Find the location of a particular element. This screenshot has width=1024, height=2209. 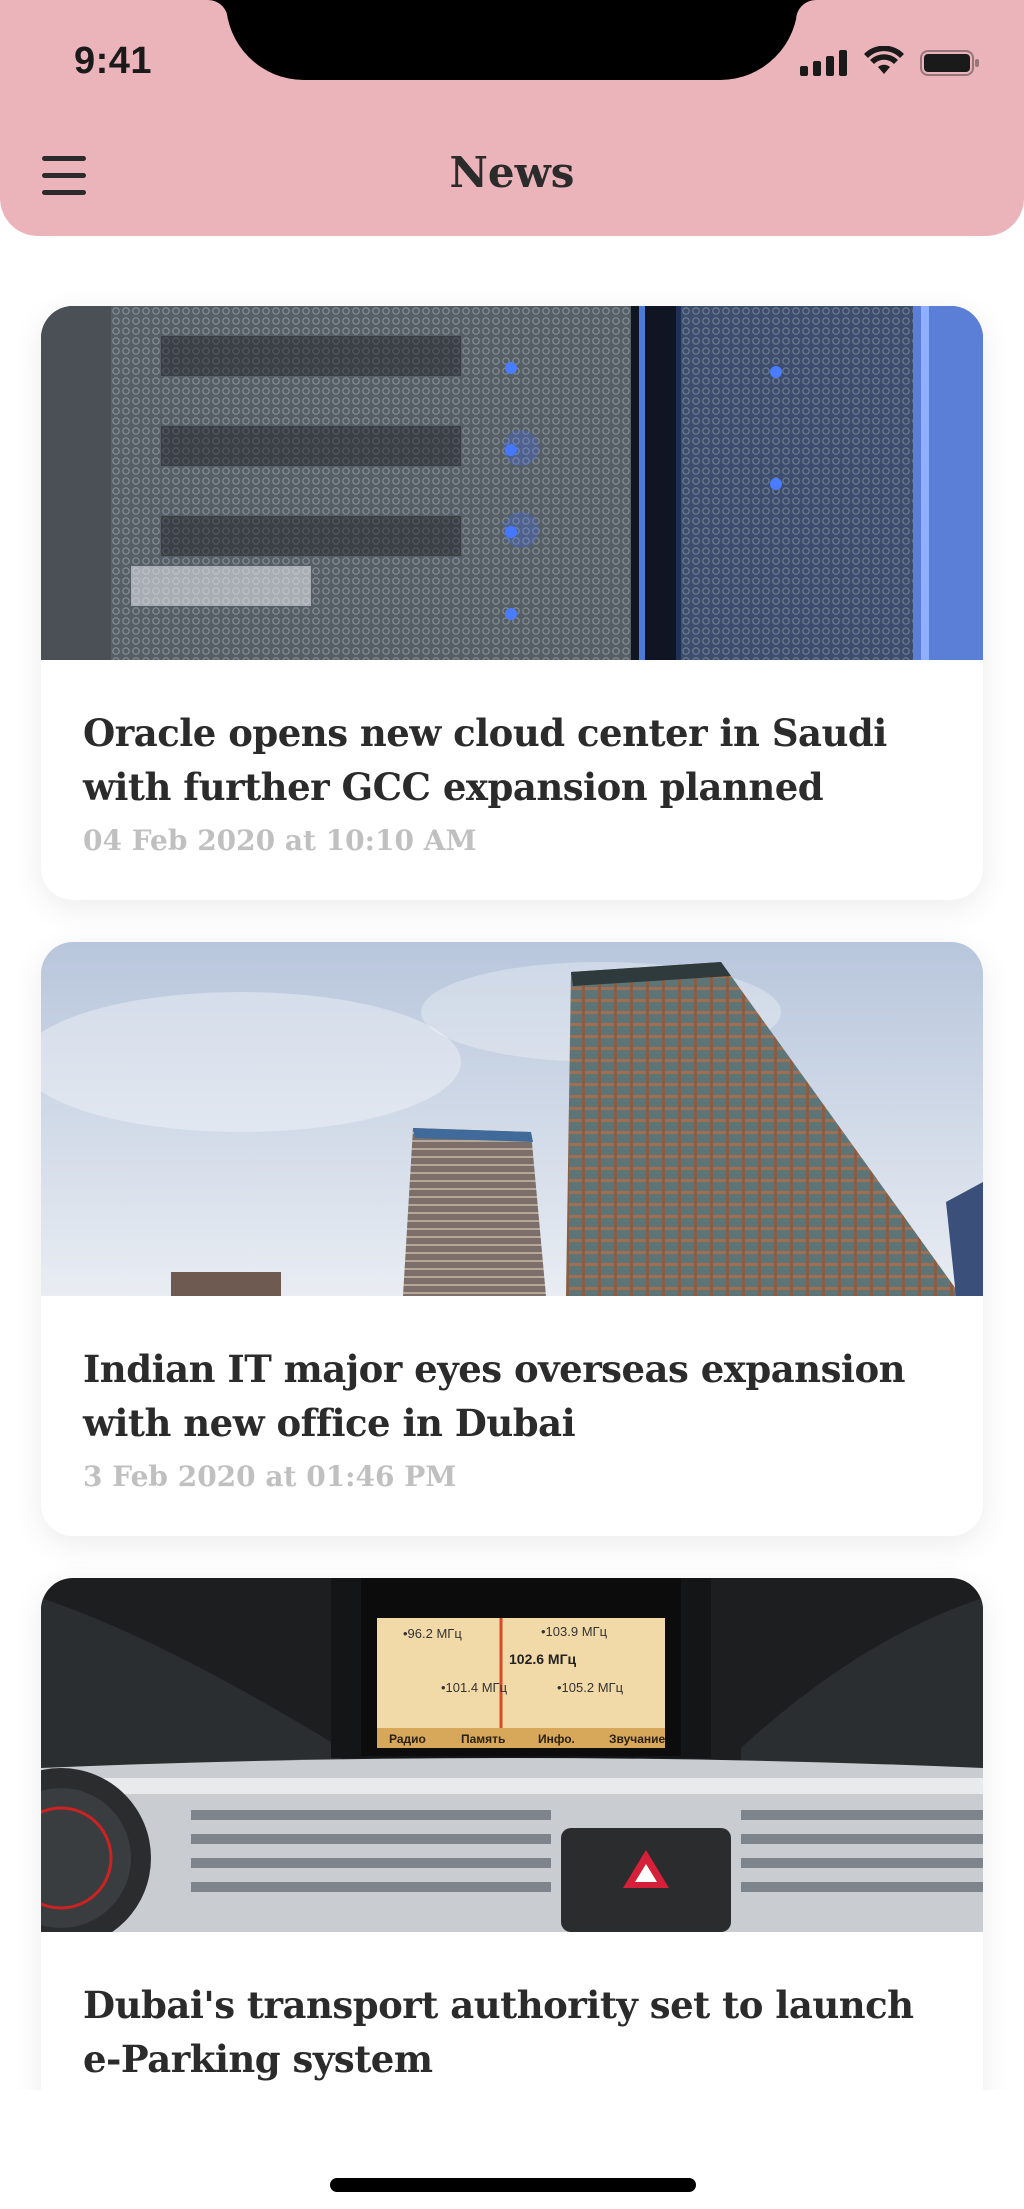

radio-frequency: •101.4 МГц is located at coordinates (474, 1687).